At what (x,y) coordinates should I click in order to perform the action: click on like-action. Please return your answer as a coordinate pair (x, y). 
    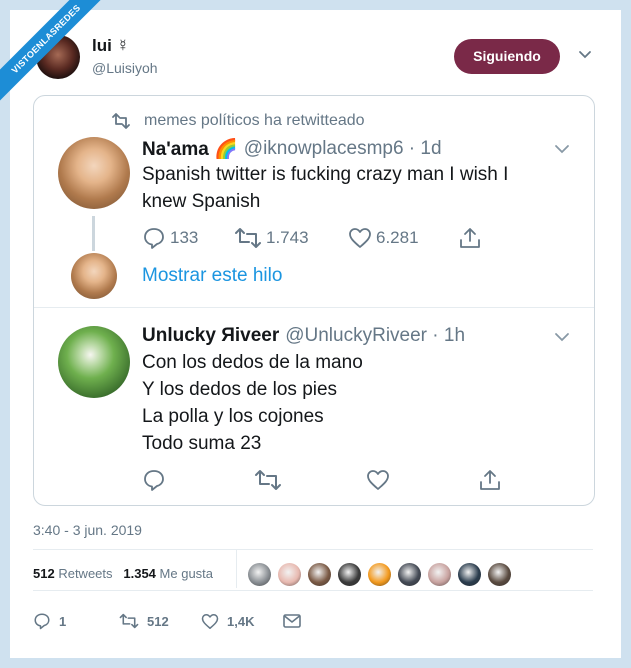
    Looking at the image, I should click on (422, 480).